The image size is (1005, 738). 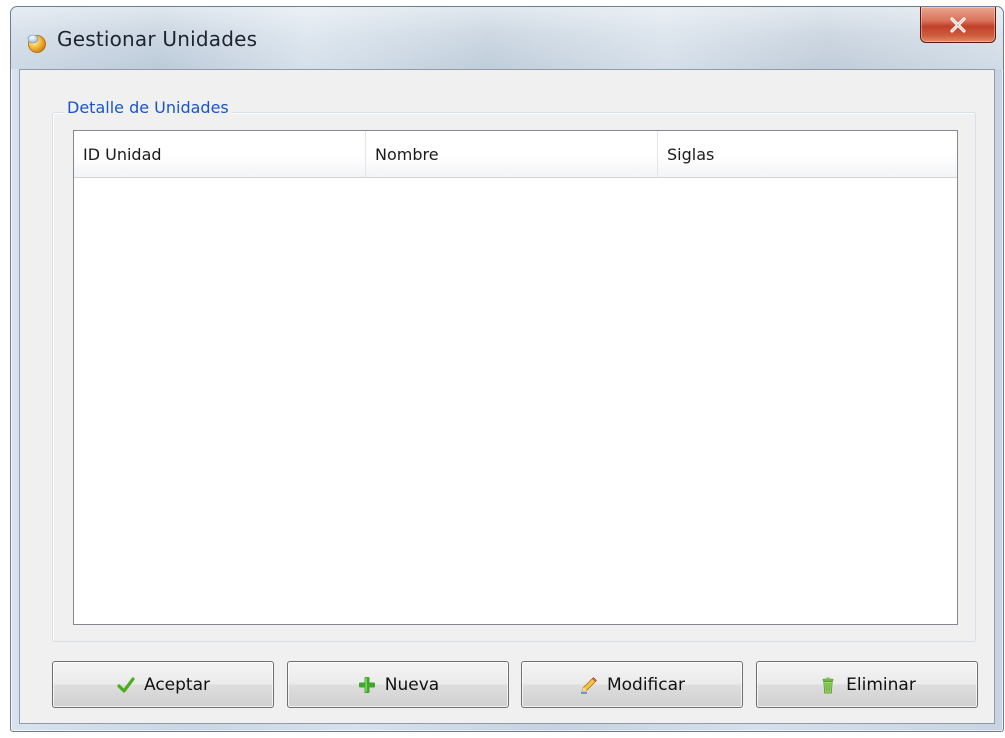 I want to click on modificar-label: Modificar, so click(x=646, y=684).